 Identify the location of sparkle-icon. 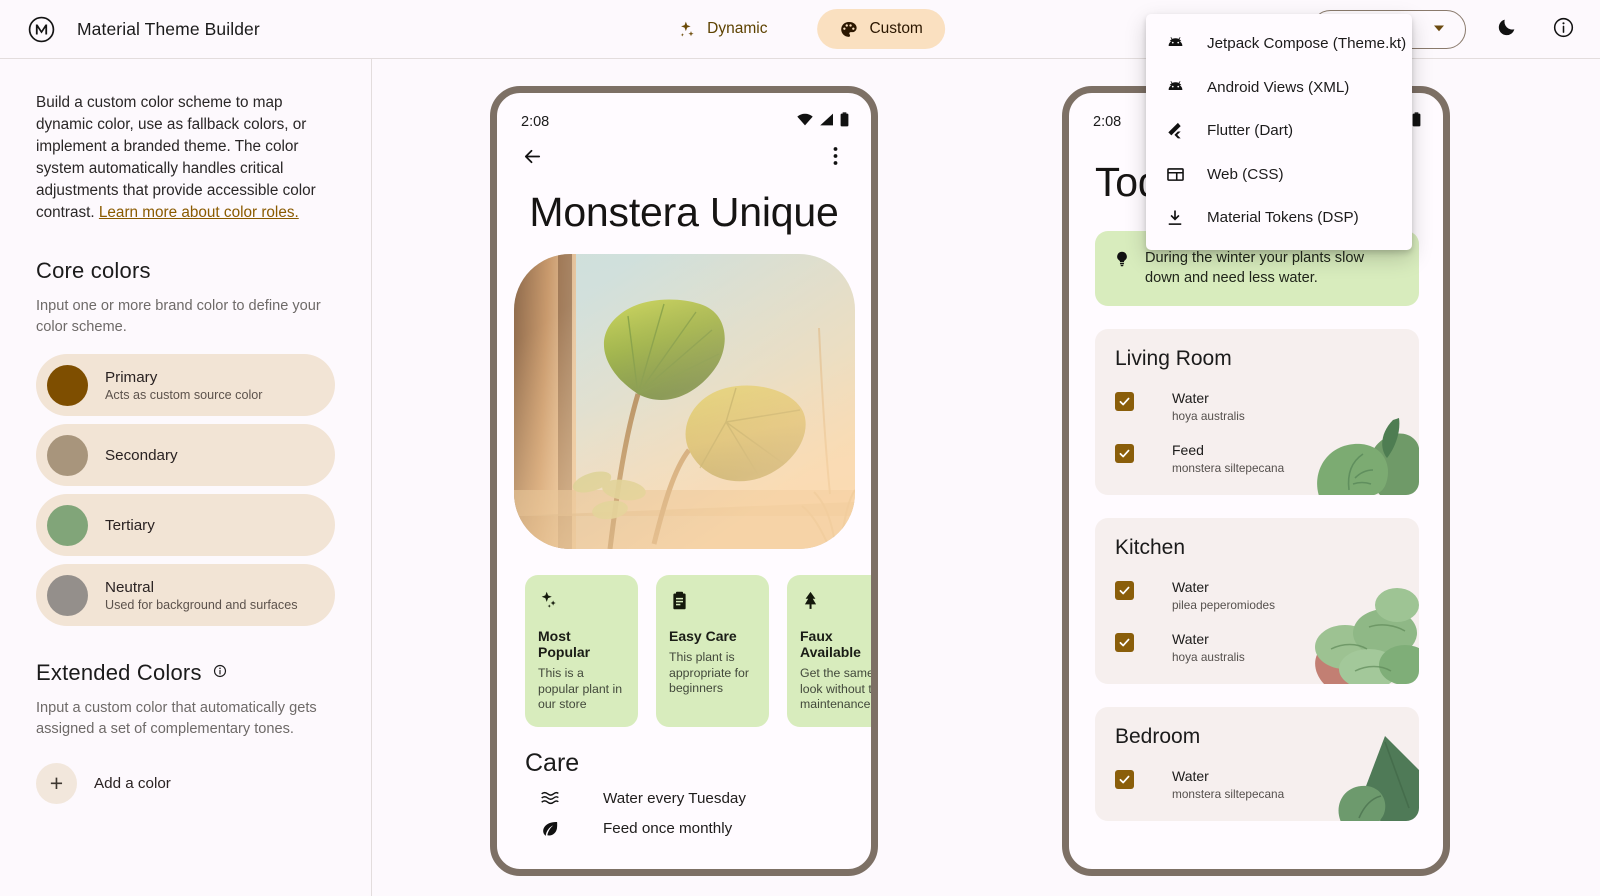
(686, 29).